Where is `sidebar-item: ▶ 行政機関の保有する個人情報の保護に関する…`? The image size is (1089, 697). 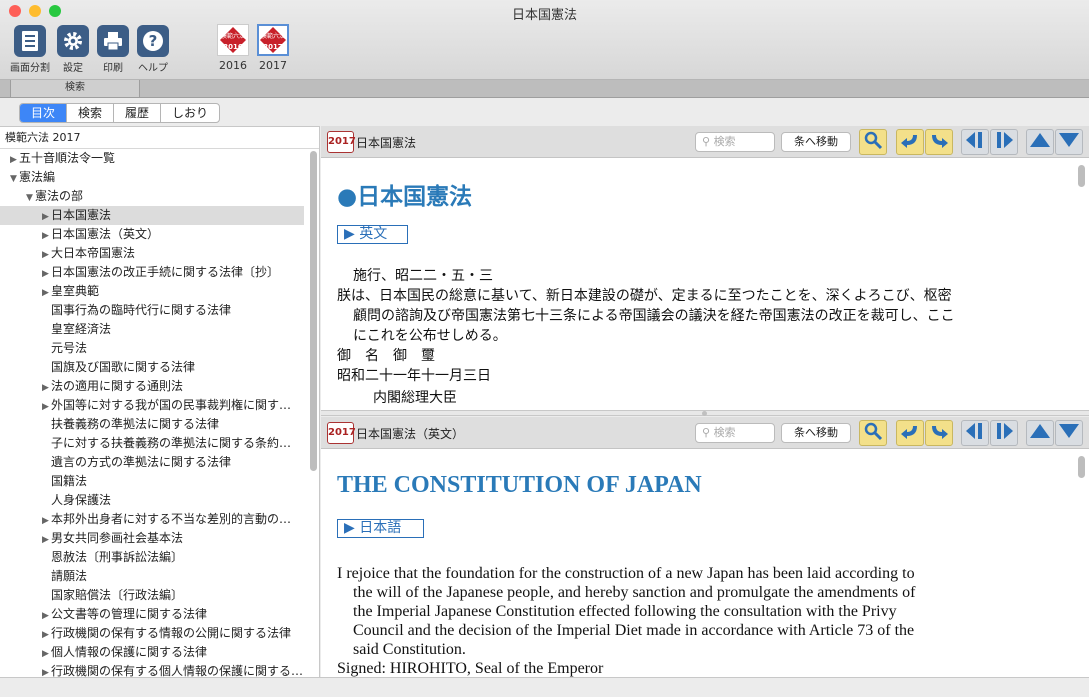 sidebar-item: ▶ 行政機関の保有する個人情報の保護に関する… is located at coordinates (152, 669).